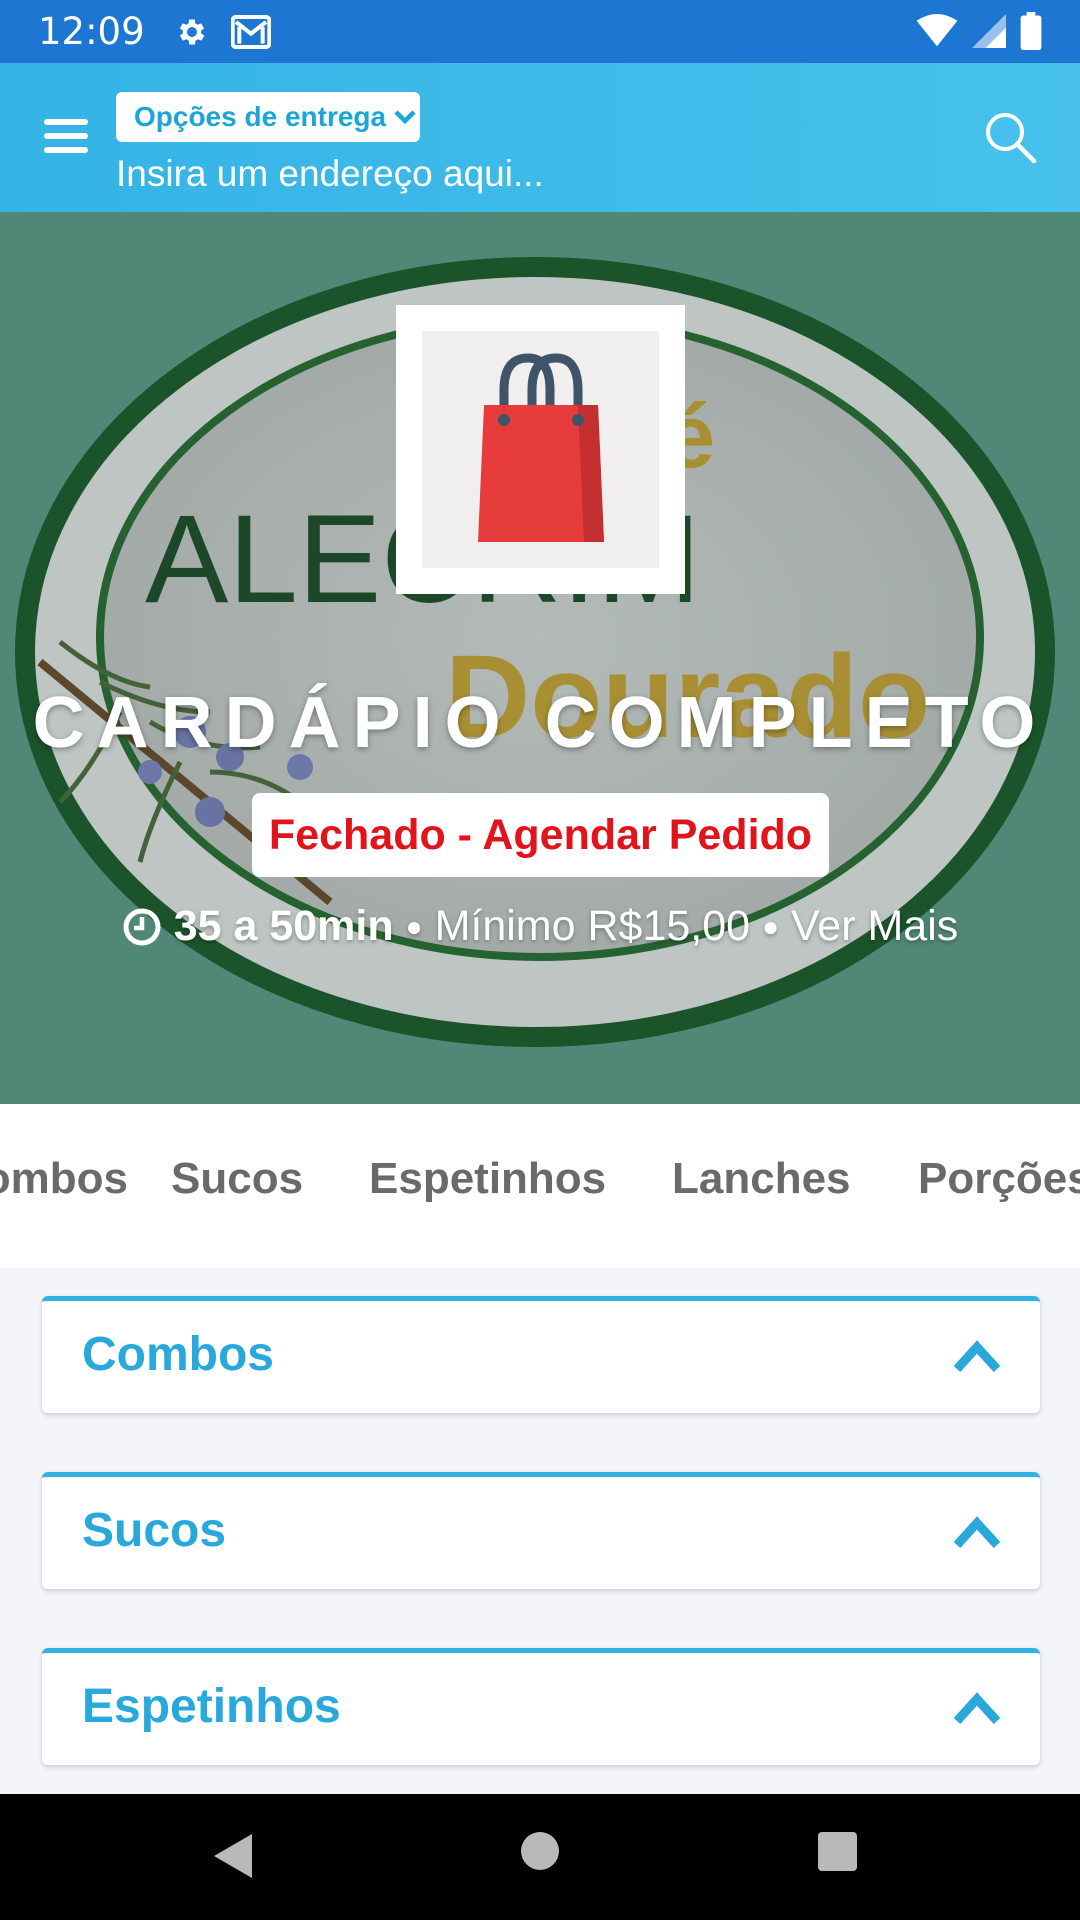 The height and width of the screenshot is (1920, 1080). Describe the element at coordinates (540, 835) in the screenshot. I see `closed-schedule-order-button: Fechado - Agendar Pedido` at that location.